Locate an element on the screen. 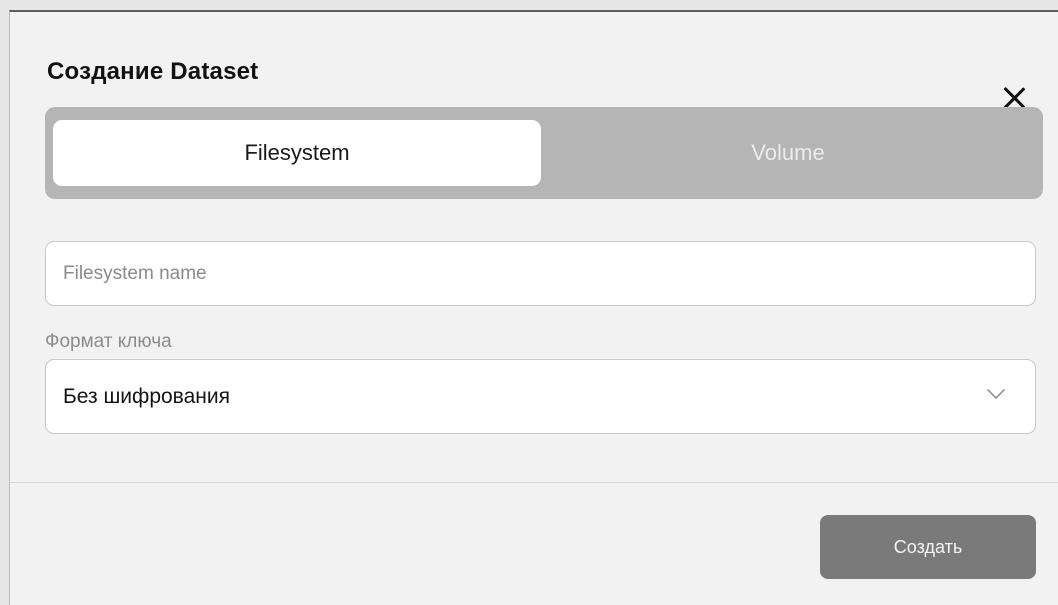  create-button: Создать is located at coordinates (928, 547).